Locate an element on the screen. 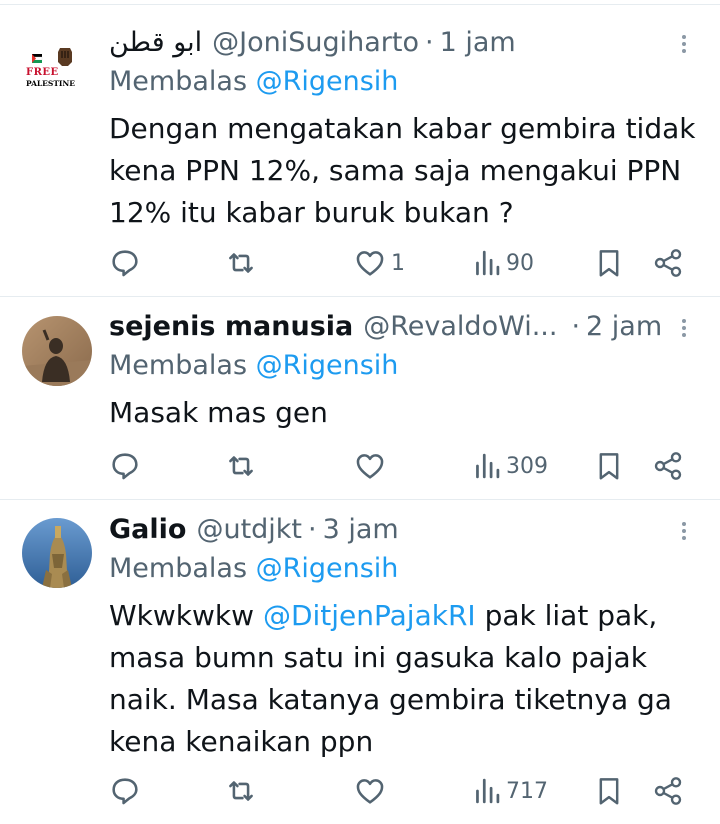  like-count: 1 is located at coordinates (398, 263).